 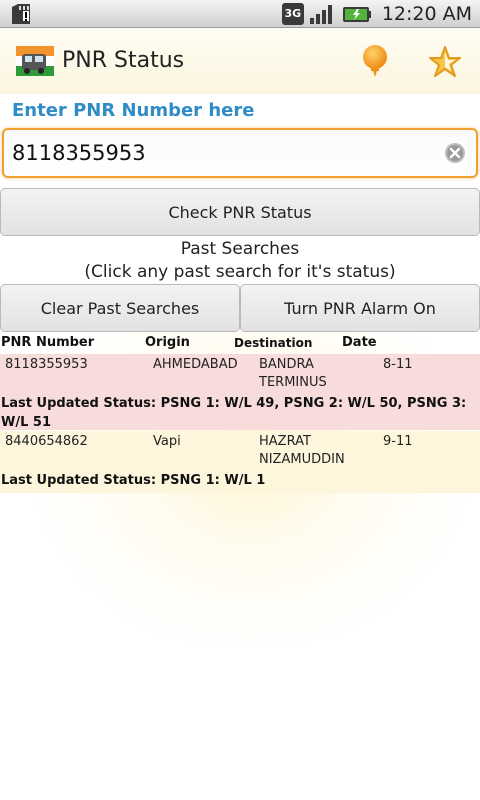 What do you see at coordinates (273, 343) in the screenshot?
I see `header-destination: Destination` at bounding box center [273, 343].